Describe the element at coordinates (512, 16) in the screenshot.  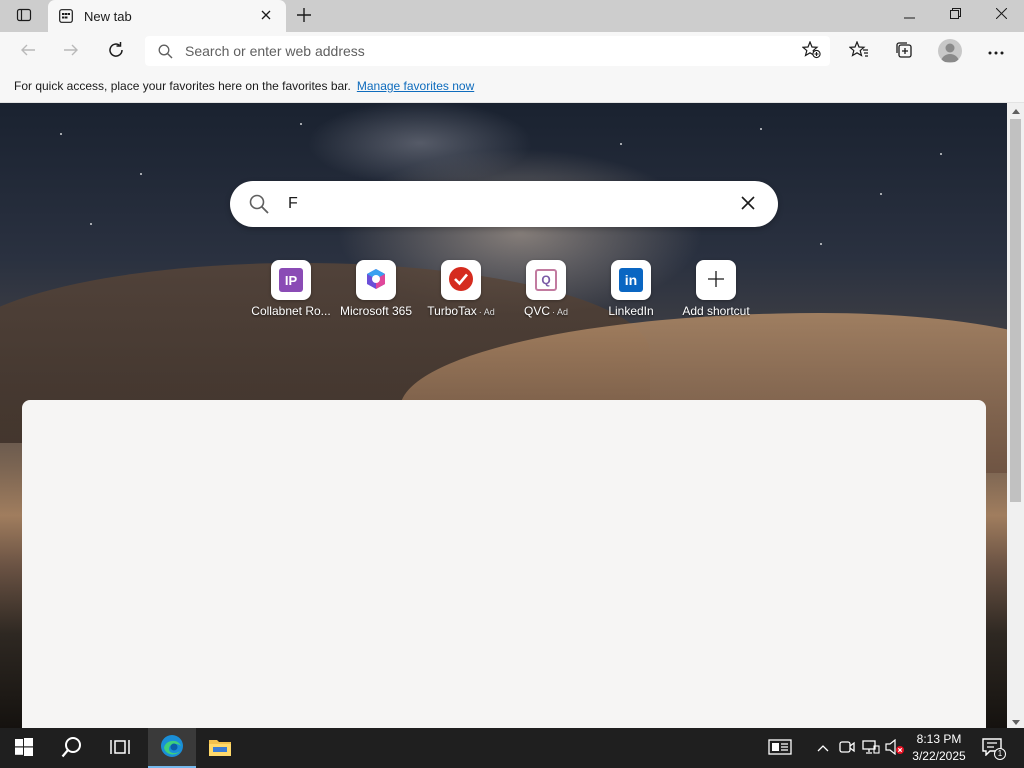
I see `title-bar: New tab` at that location.